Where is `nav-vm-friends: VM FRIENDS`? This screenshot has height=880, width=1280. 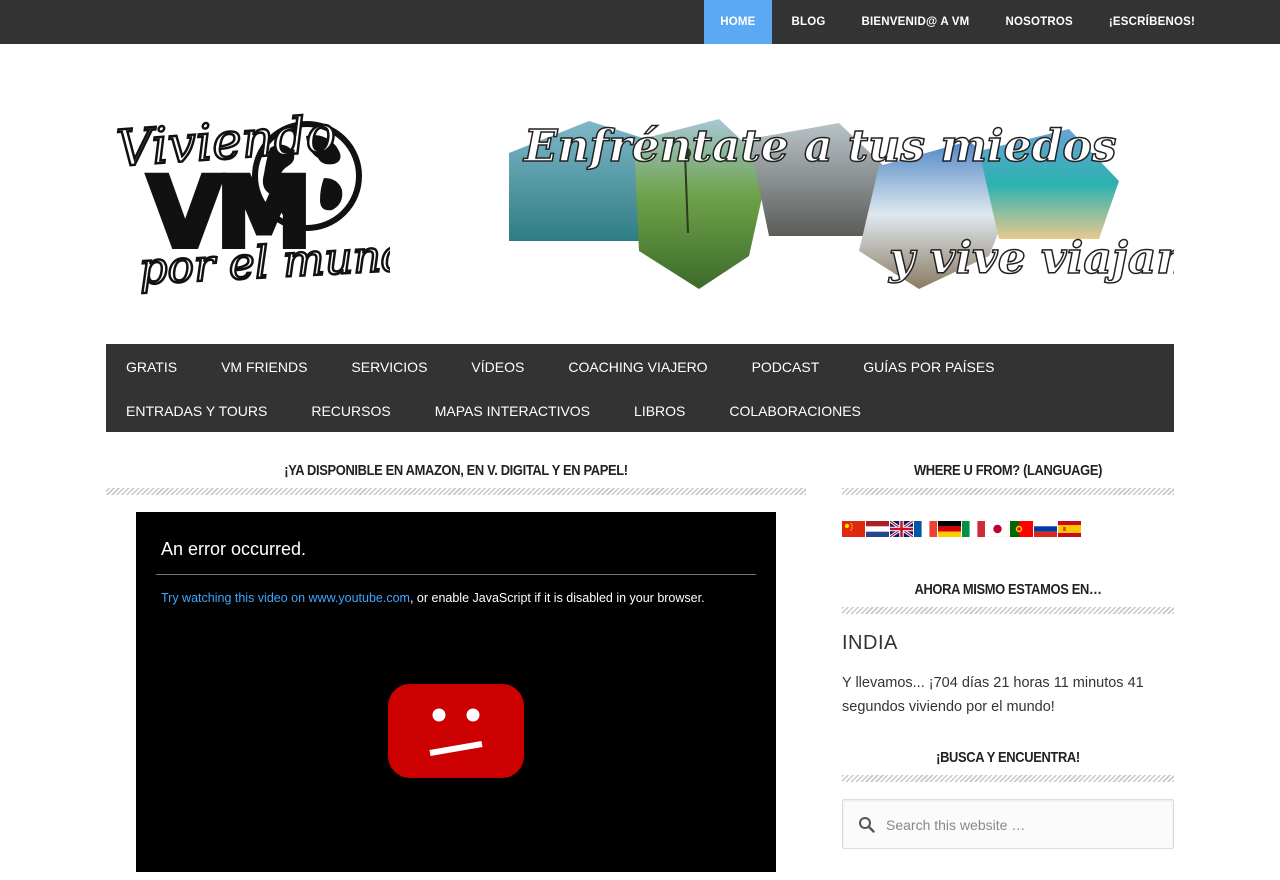 nav-vm-friends: VM FRIENDS is located at coordinates (264, 366).